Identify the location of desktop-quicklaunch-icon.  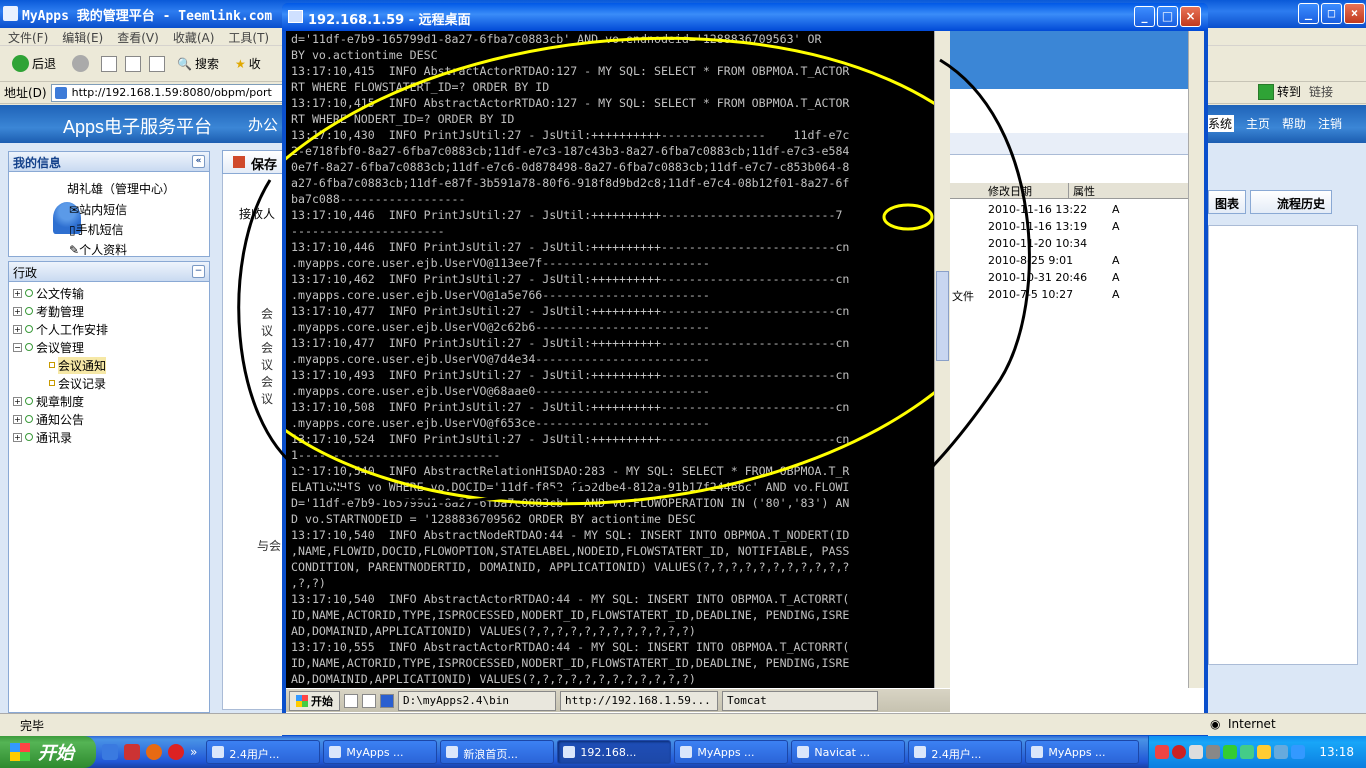
(369, 700).